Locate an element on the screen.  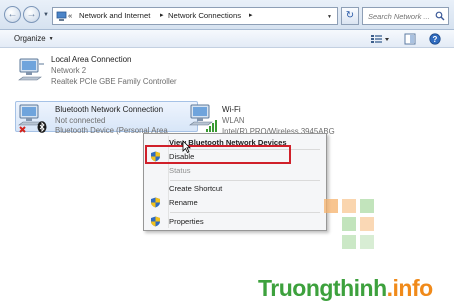
menu-item-label: Disable is located at coordinates (182, 156).